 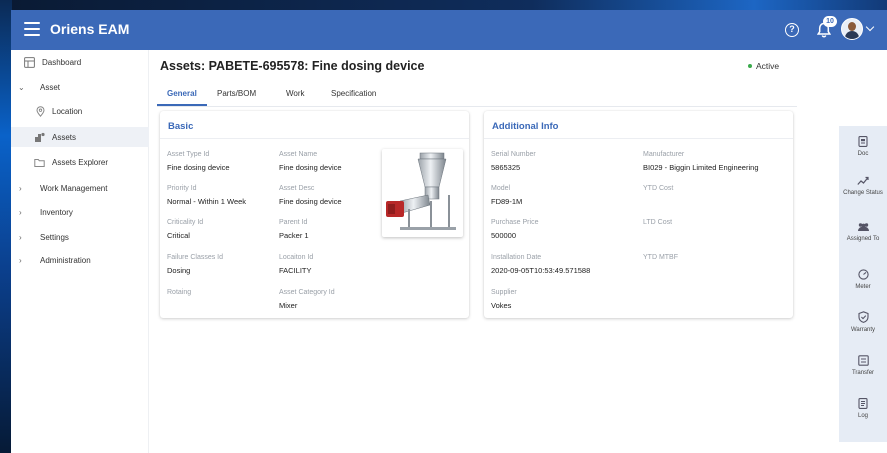 What do you see at coordinates (40, 137) in the screenshot?
I see `assets-icon` at bounding box center [40, 137].